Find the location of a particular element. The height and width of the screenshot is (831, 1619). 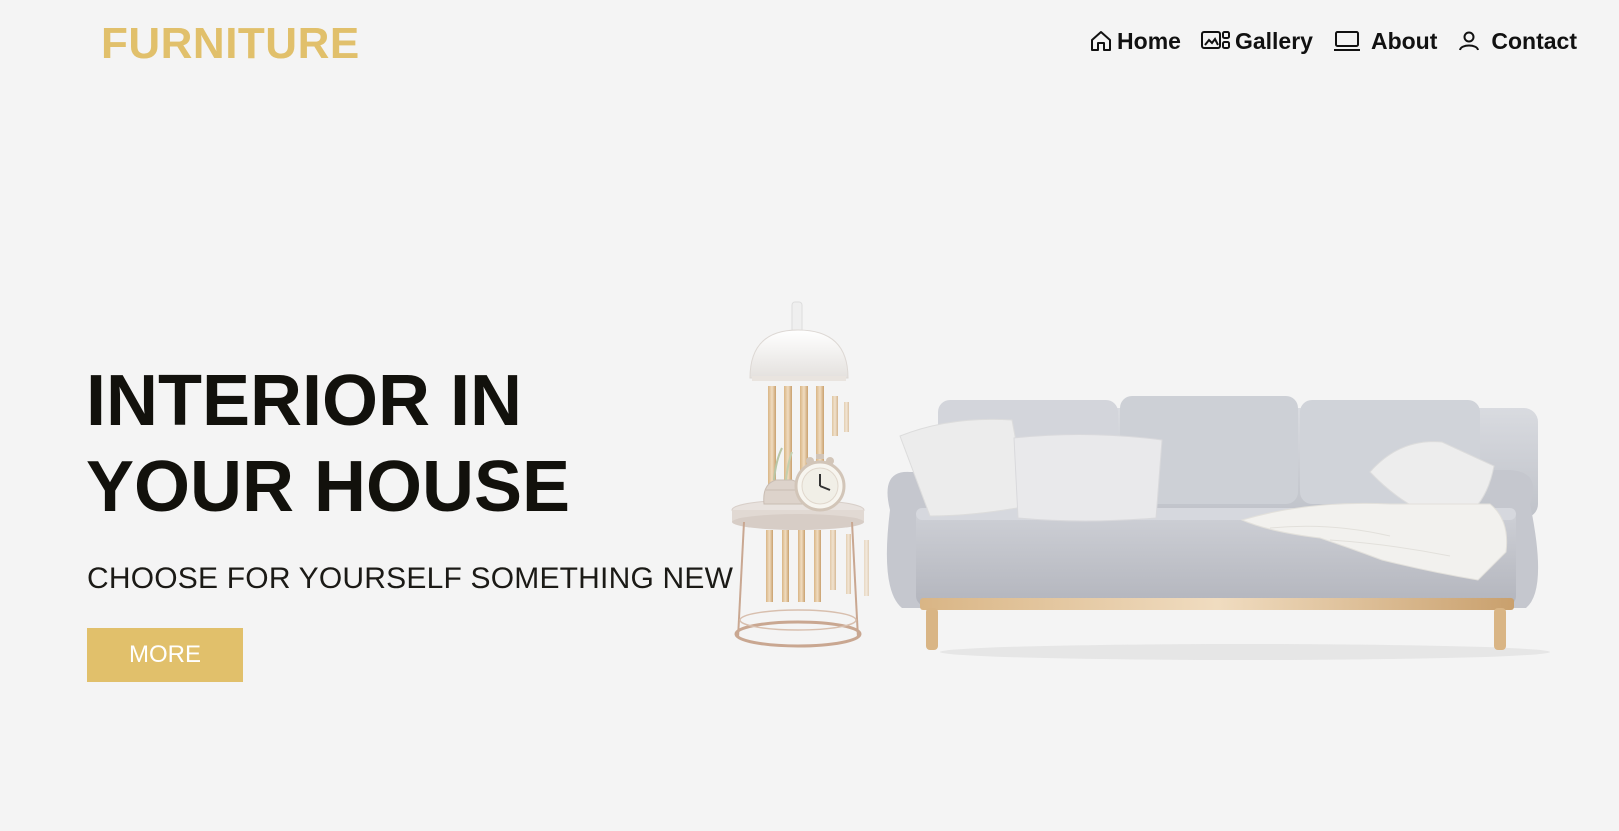

laptop-icon is located at coordinates (1347, 41).